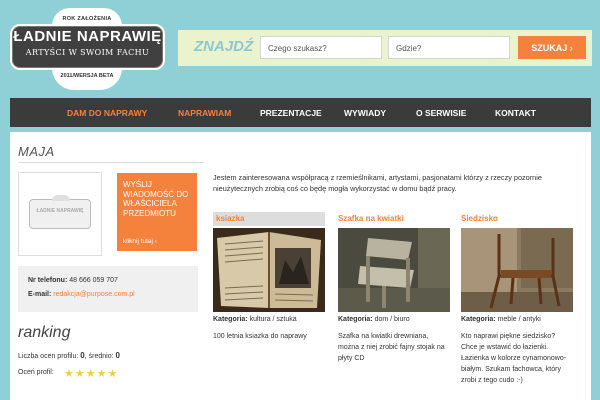 This screenshot has height=400, width=600. I want to click on rating-avg: 0, so click(117, 355).